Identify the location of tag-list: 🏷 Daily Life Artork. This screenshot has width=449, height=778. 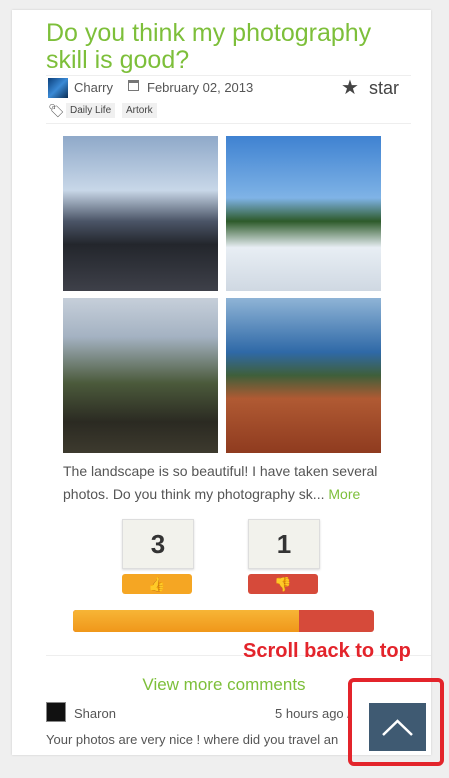
(228, 112).